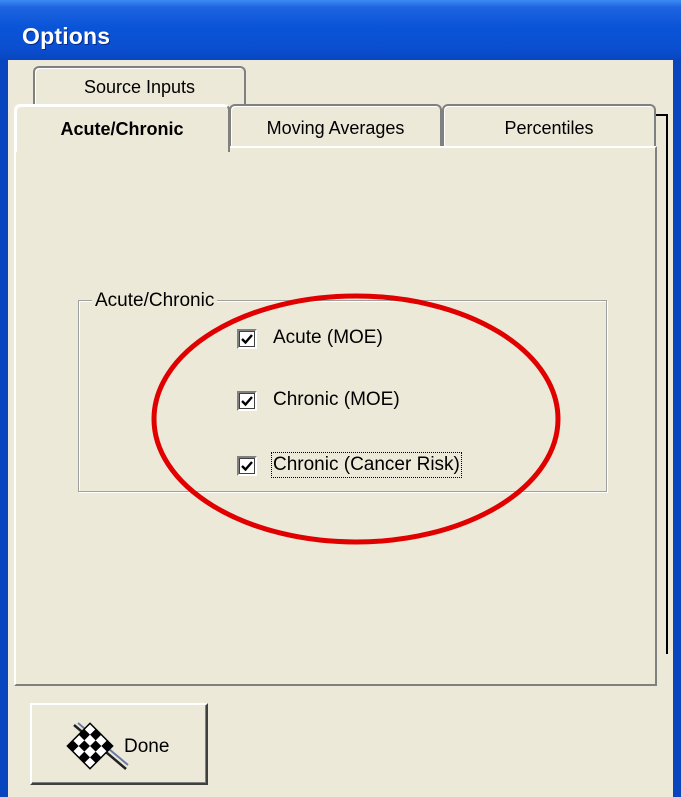  What do you see at coordinates (4, 428) in the screenshot?
I see `window-border-left` at bounding box center [4, 428].